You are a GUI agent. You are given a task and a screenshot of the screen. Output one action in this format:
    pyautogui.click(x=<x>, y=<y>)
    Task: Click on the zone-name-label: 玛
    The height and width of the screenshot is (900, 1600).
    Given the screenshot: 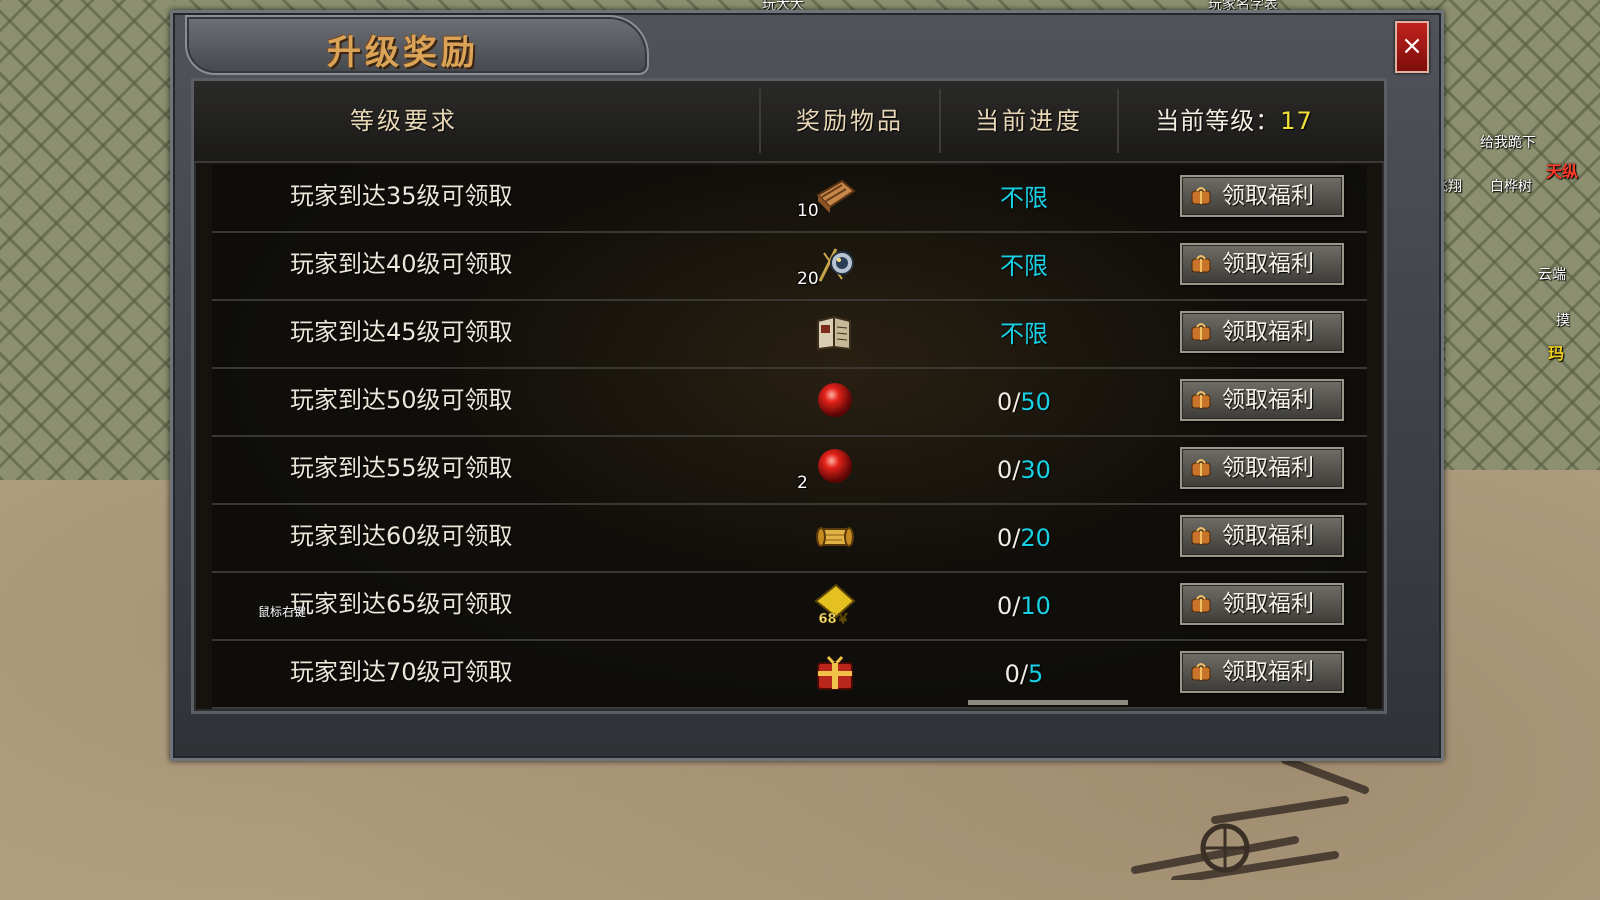 What is the action you would take?
    pyautogui.click(x=1556, y=353)
    